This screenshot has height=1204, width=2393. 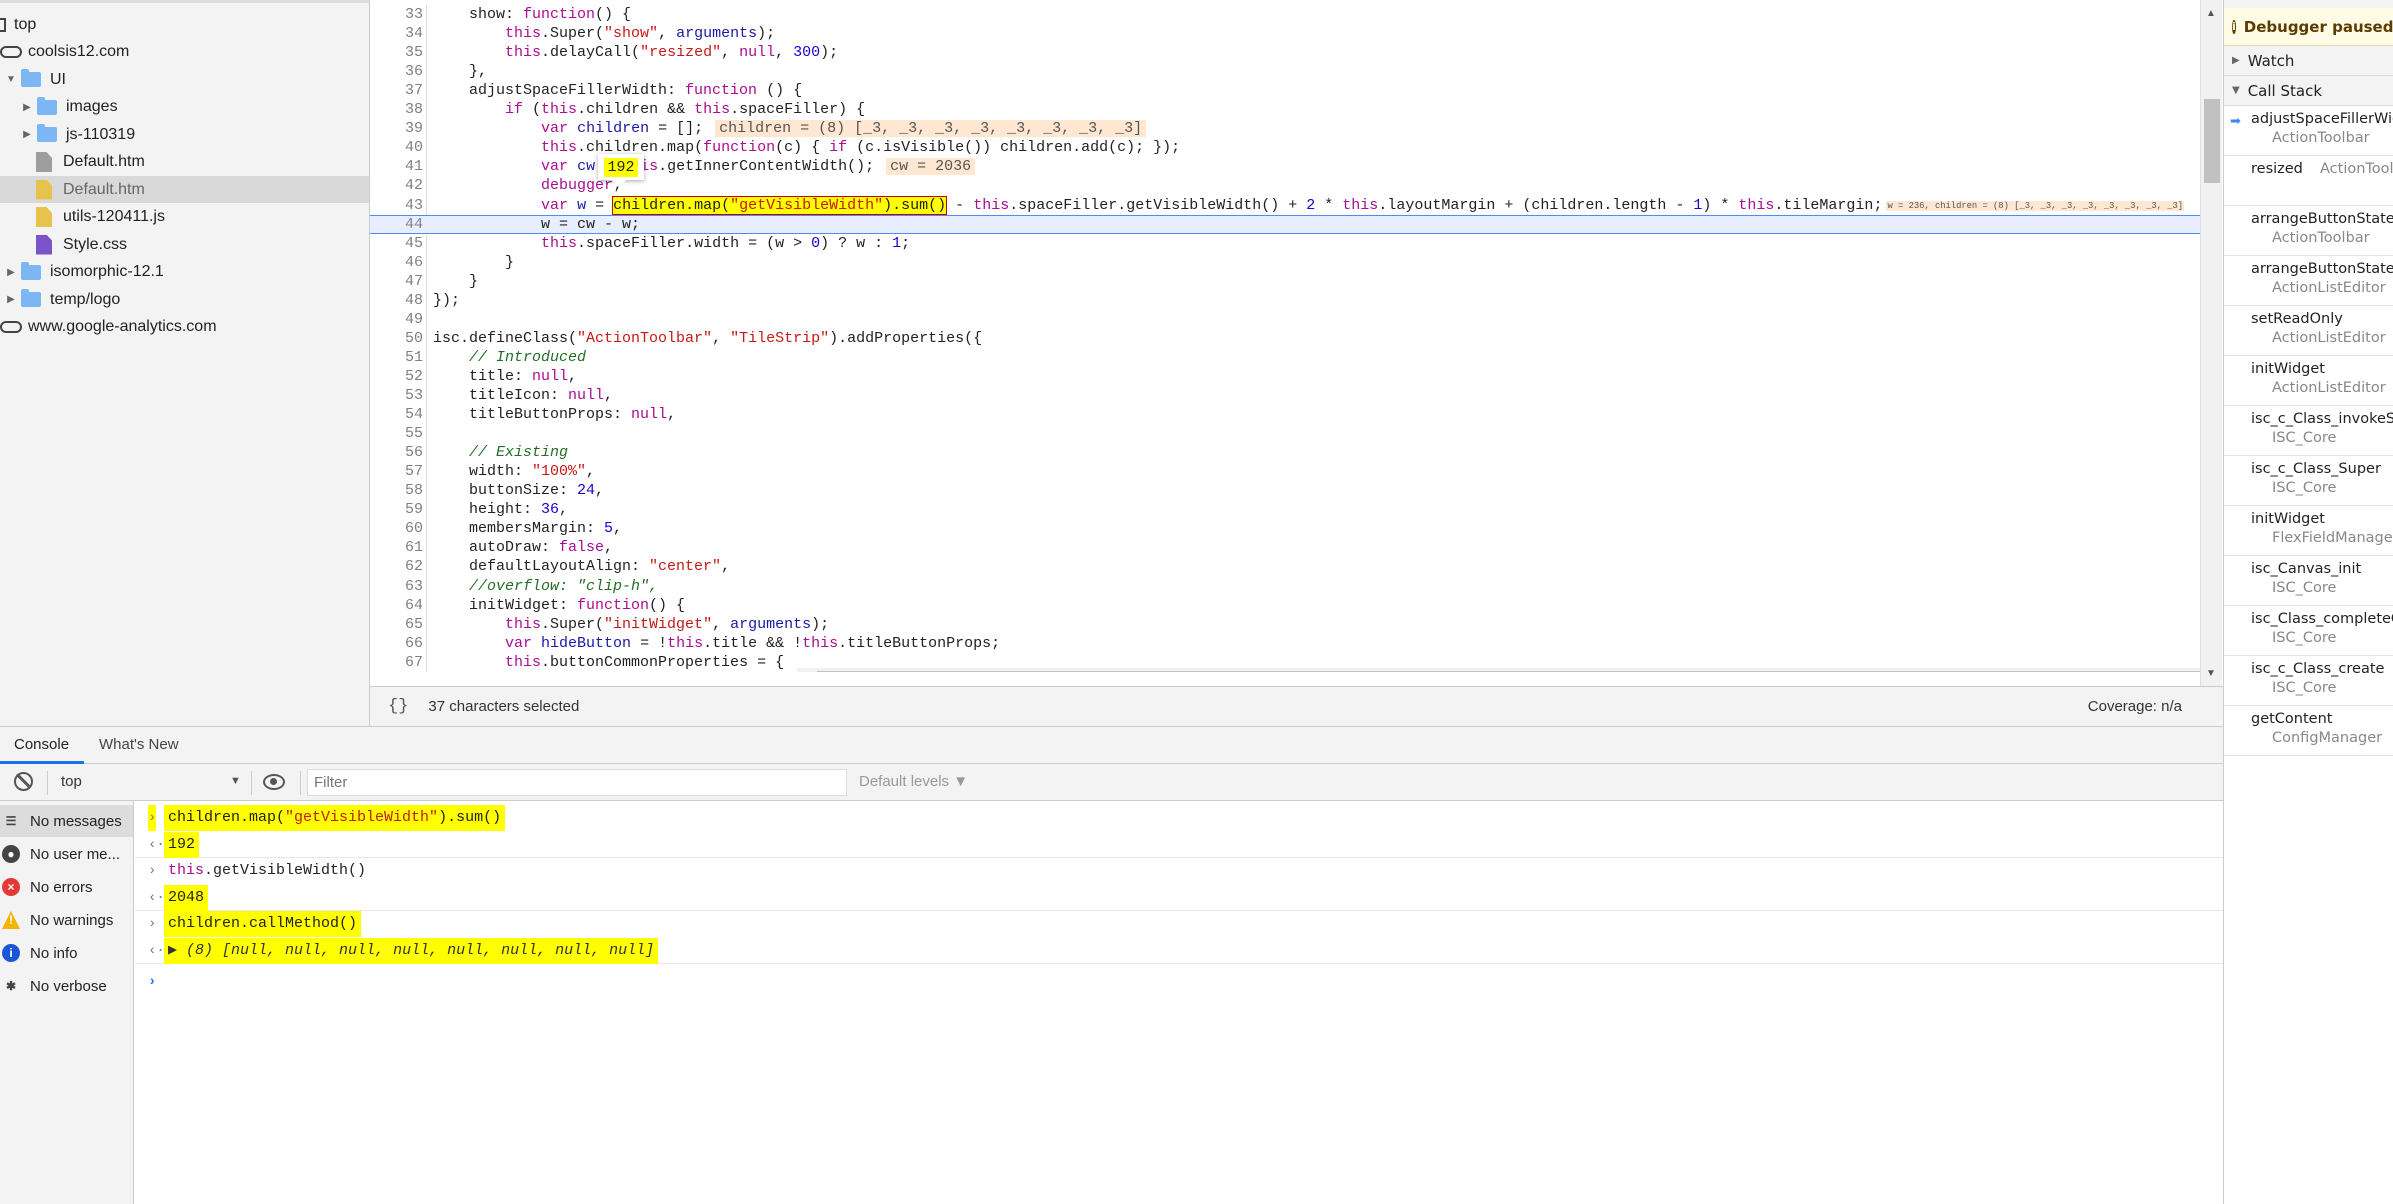 What do you see at coordinates (184, 272) in the screenshot?
I see `tree-item: ▶ isomorphic-12.1` at bounding box center [184, 272].